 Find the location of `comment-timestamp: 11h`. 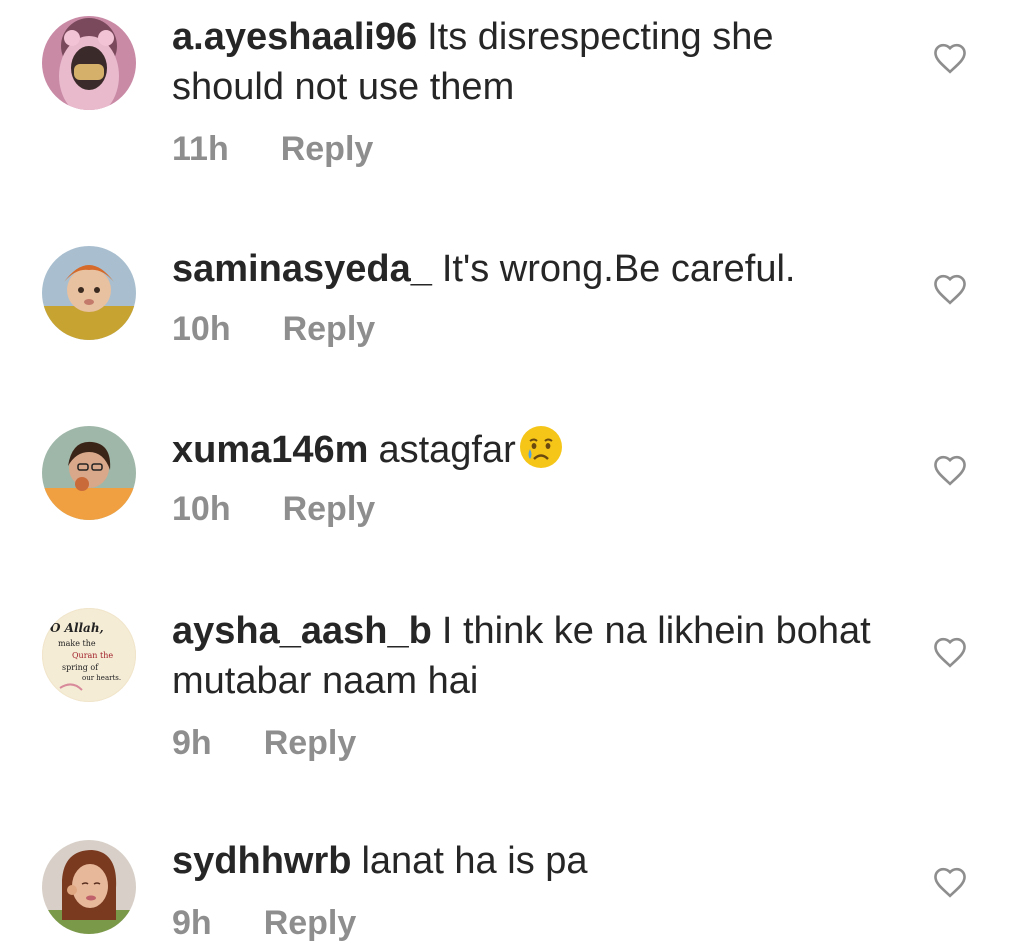

comment-timestamp: 11h is located at coordinates (200, 149).